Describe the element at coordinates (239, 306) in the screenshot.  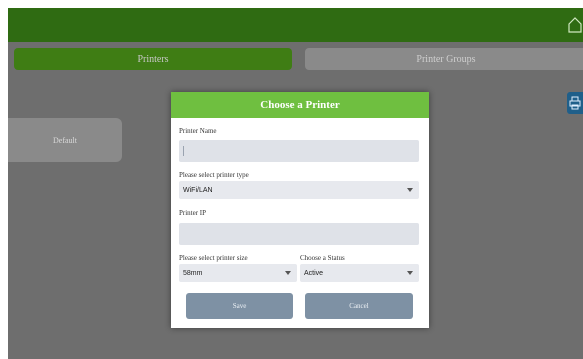
I see `save-button: Save` at that location.